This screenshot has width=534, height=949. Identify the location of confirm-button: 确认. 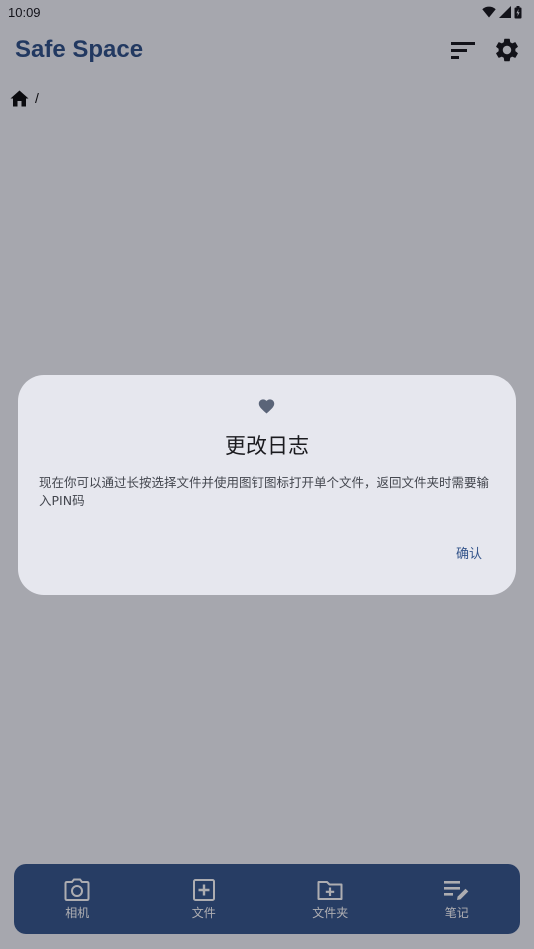
(469, 552).